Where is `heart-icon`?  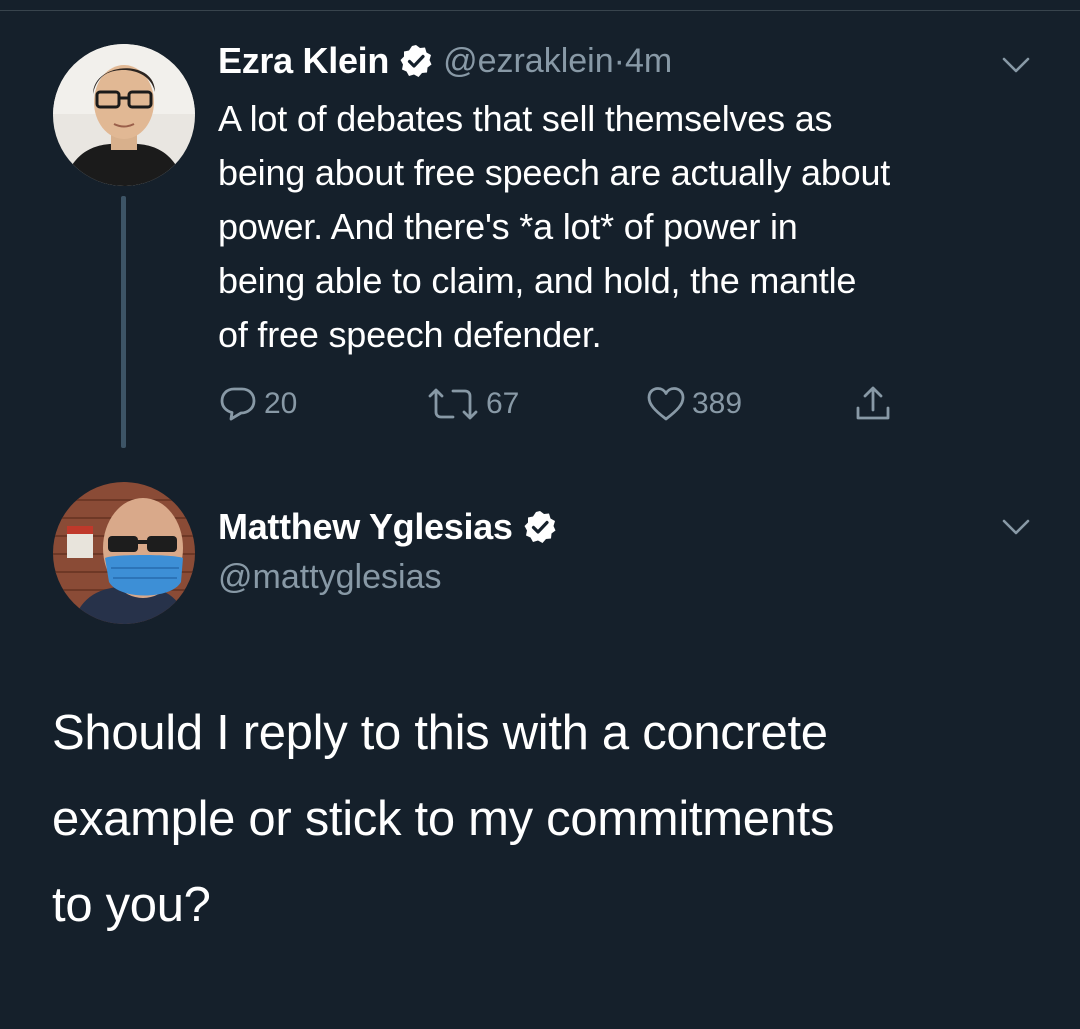 heart-icon is located at coordinates (666, 404).